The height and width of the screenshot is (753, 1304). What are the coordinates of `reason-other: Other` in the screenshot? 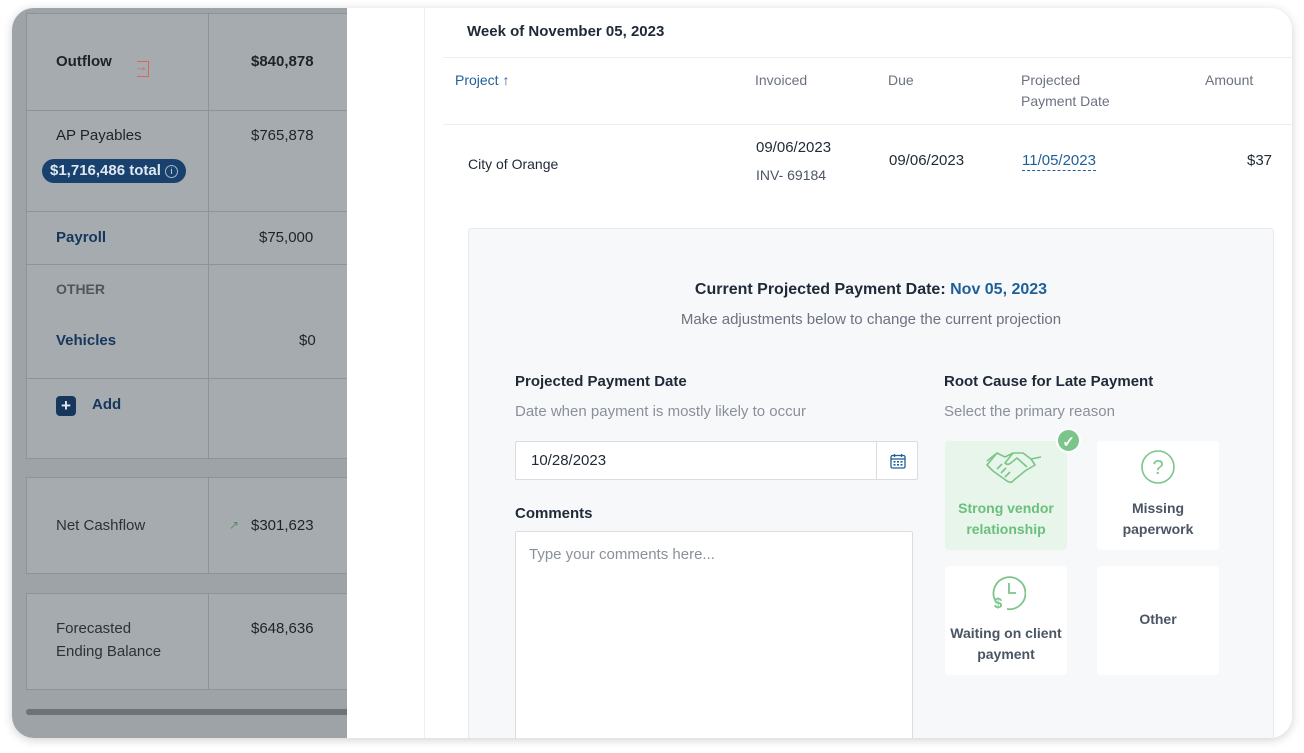 It's located at (1158, 620).